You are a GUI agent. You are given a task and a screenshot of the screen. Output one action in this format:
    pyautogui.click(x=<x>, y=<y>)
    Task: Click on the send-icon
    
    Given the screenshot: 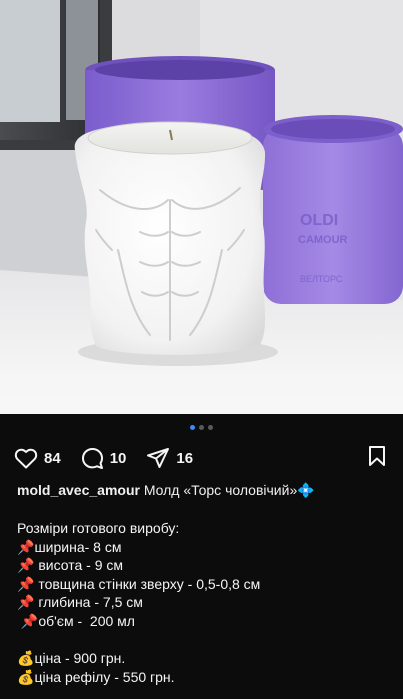 What is the action you would take?
    pyautogui.click(x=158, y=458)
    